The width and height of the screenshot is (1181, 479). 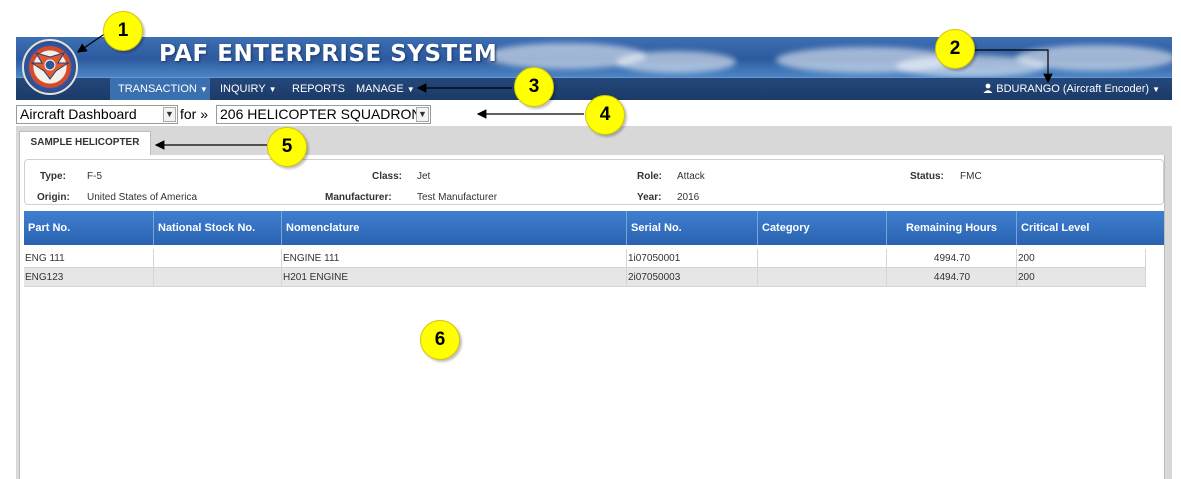 I want to click on callout-marker: 6, so click(x=440, y=340).